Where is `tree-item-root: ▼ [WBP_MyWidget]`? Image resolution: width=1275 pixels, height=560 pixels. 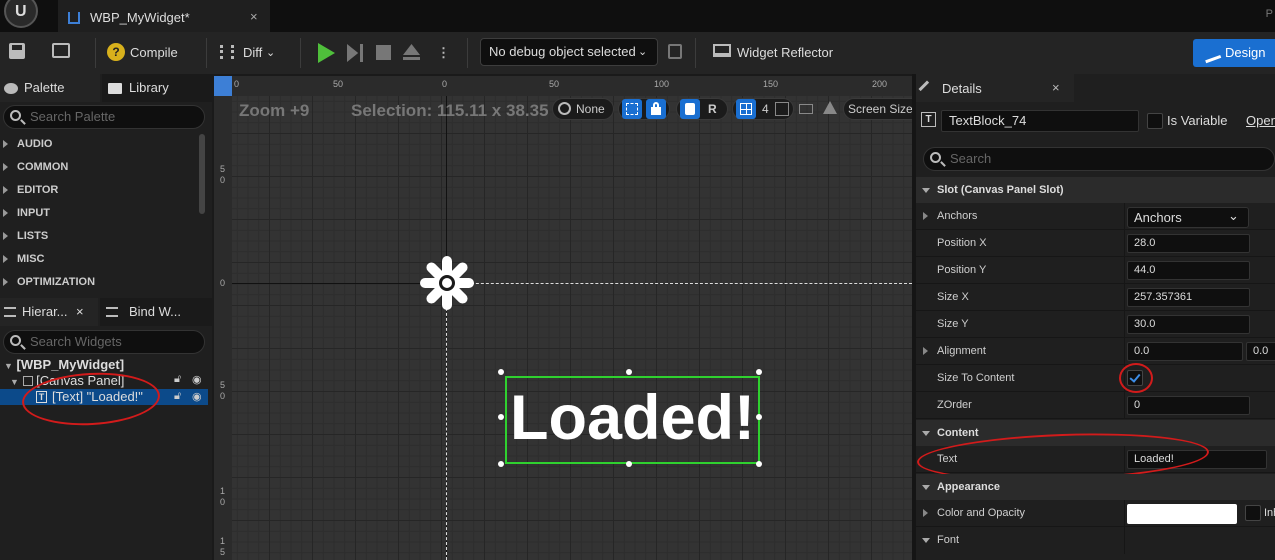 tree-item-root: ▼ [WBP_MyWidget] is located at coordinates (106, 365).